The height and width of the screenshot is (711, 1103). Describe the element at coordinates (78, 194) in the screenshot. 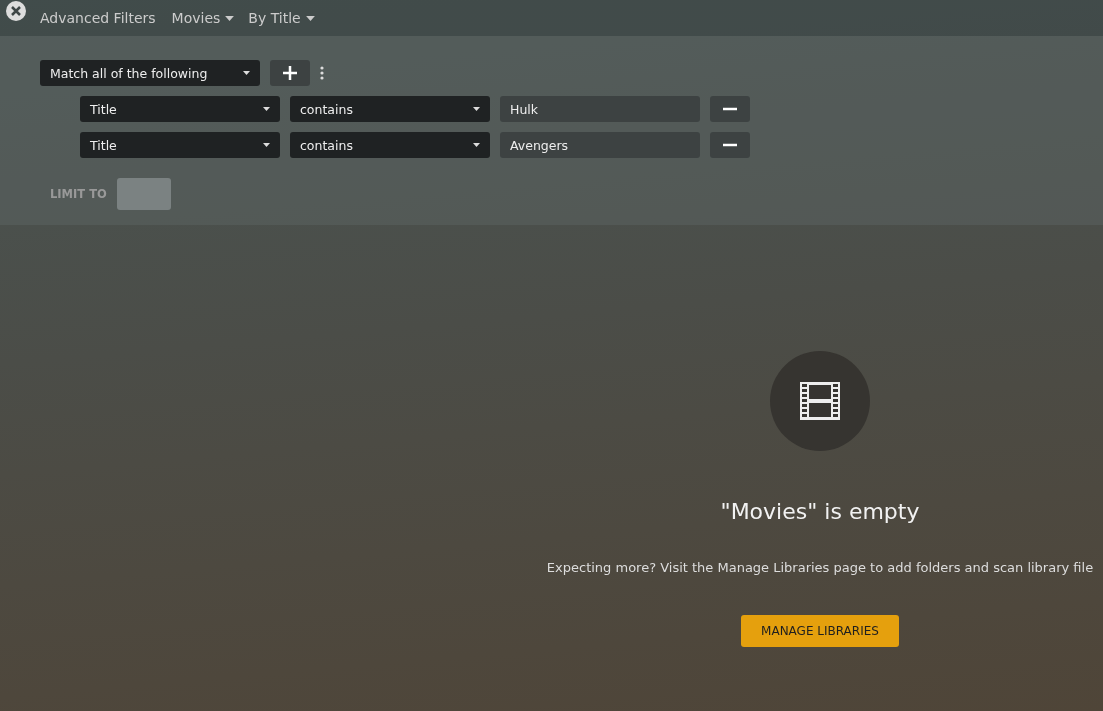

I see `limit-label: LIMIT TO` at that location.